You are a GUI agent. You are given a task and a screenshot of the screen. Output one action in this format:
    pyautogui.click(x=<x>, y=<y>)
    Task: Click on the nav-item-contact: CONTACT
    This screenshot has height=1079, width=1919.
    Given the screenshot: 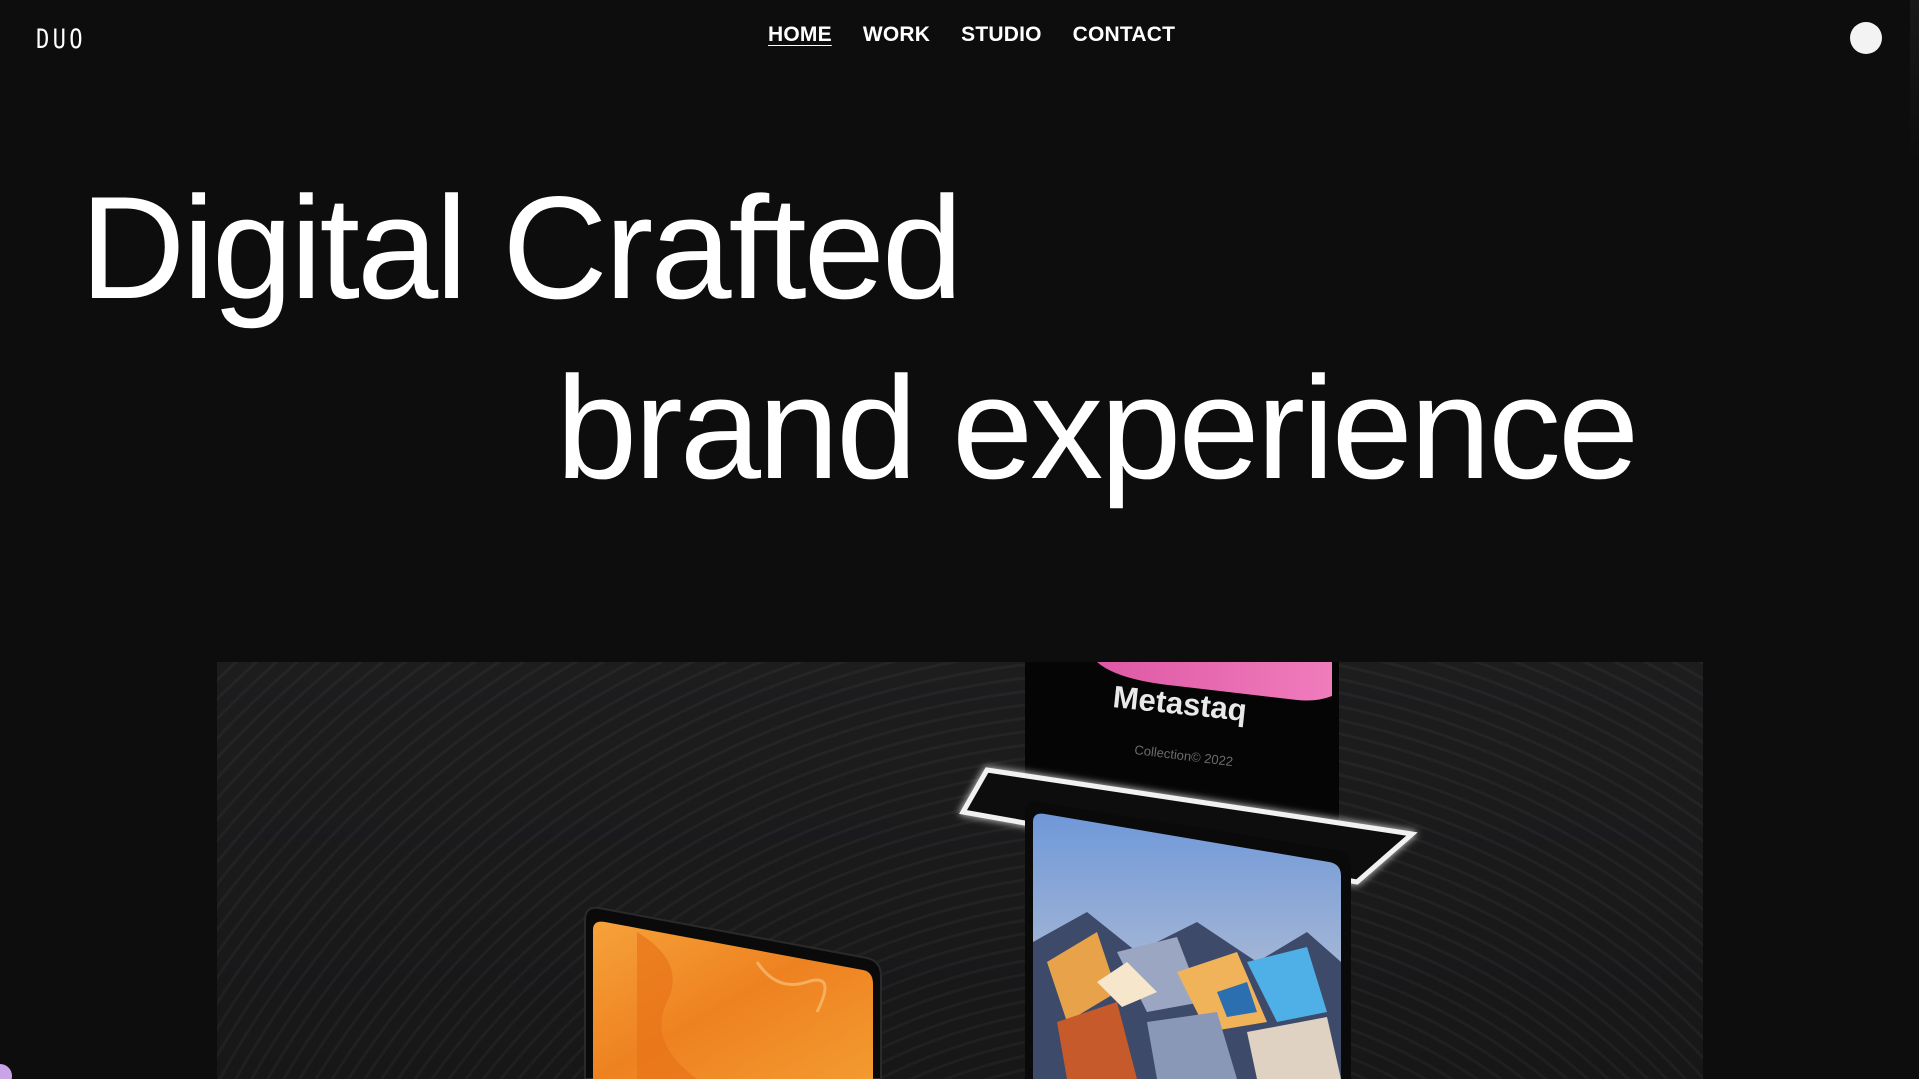 What is the action you would take?
    pyautogui.click(x=1124, y=35)
    